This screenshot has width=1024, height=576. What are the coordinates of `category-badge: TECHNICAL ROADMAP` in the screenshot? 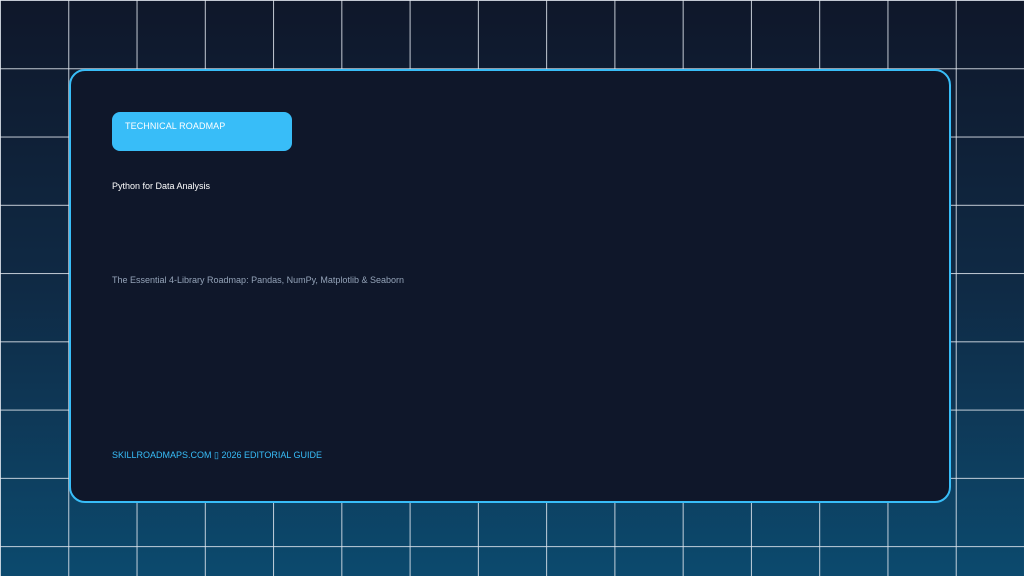 It's located at (202, 131).